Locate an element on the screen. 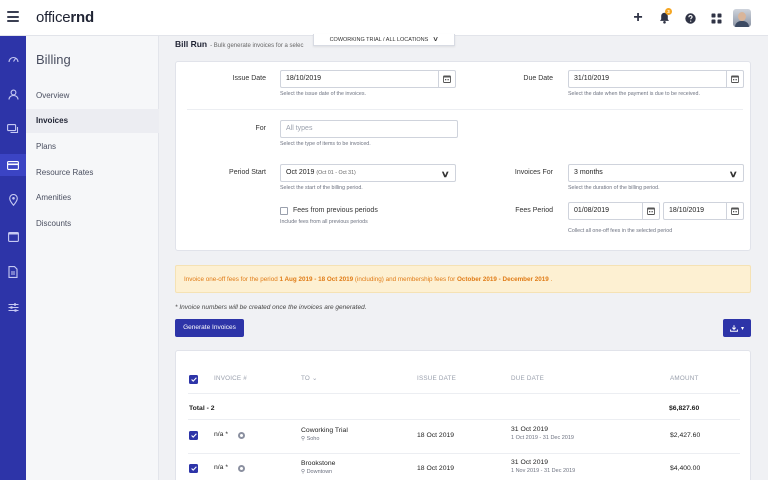 This screenshot has height=480, width=768. apps-grid-icon is located at coordinates (716, 18).